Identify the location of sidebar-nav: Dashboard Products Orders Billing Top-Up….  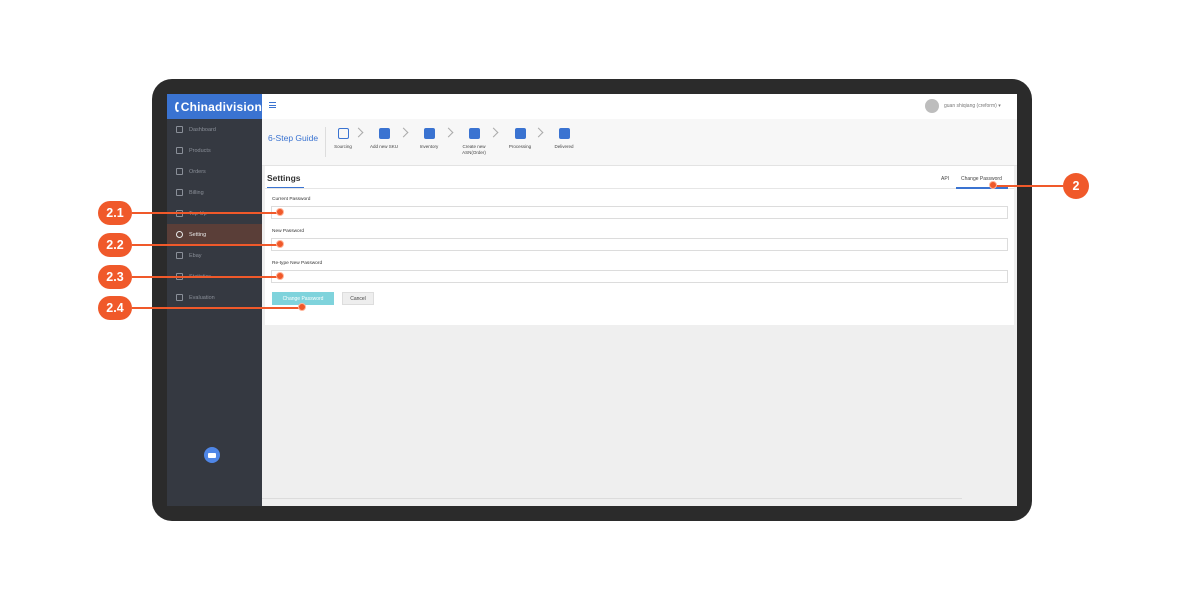
(214, 213).